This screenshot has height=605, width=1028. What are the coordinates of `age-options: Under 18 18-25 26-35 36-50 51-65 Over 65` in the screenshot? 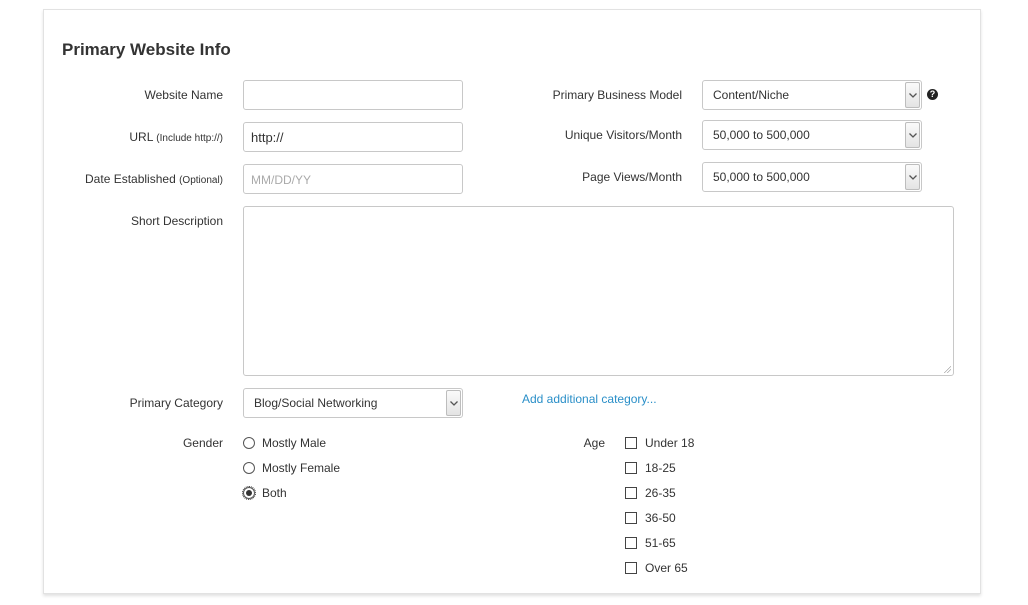 It's located at (659, 505).